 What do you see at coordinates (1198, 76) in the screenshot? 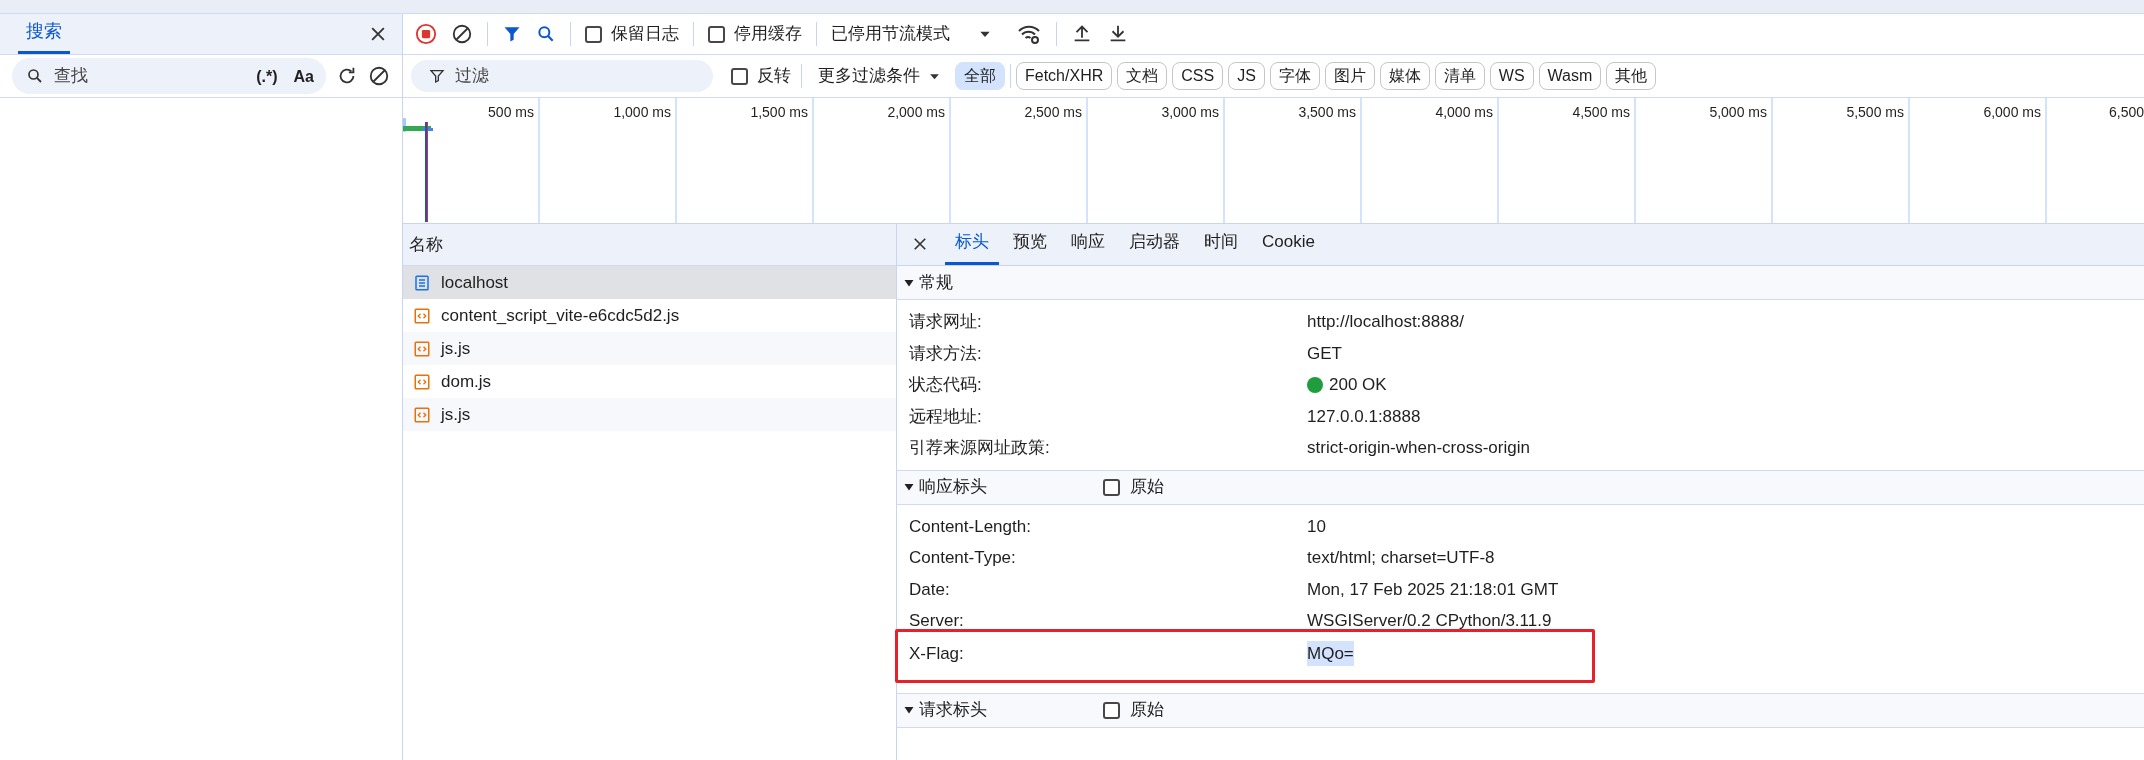
I see `type-filter-chip: CSS` at bounding box center [1198, 76].